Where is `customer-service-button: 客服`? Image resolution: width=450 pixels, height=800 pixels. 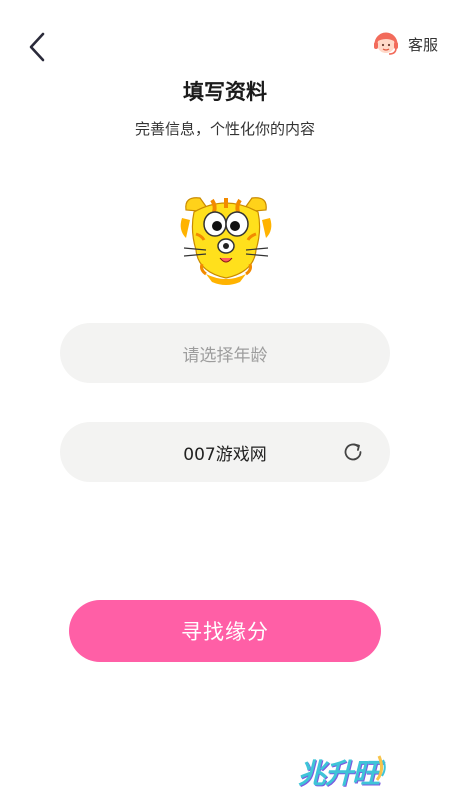 customer-service-button: 客服 is located at coordinates (405, 44).